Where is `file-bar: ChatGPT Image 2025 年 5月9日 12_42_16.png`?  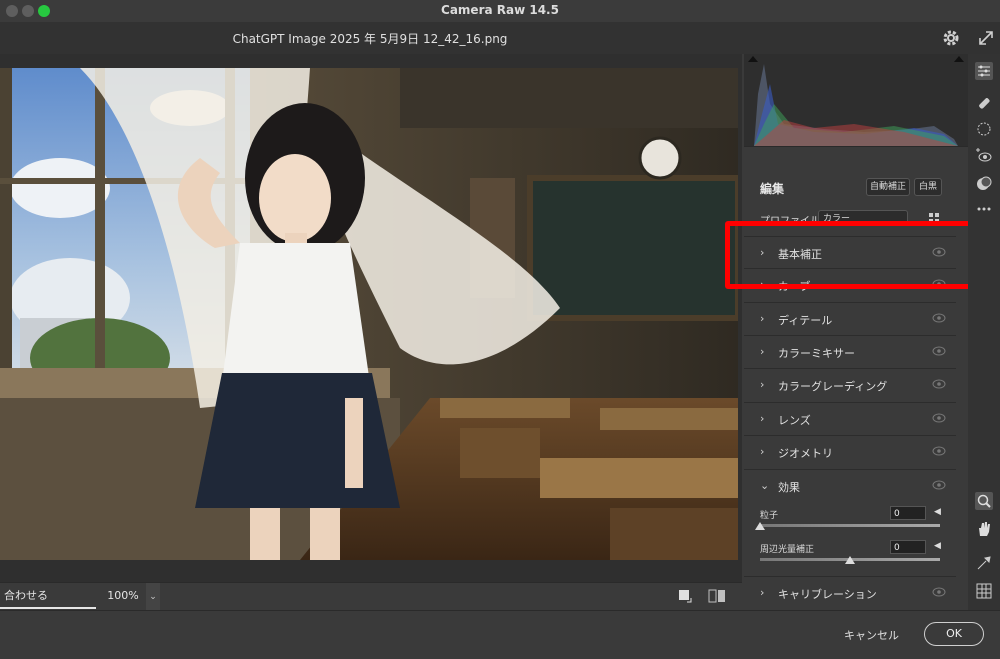
file-bar: ChatGPT Image 2025 年 5月9日 12_42_16.png is located at coordinates (500, 38).